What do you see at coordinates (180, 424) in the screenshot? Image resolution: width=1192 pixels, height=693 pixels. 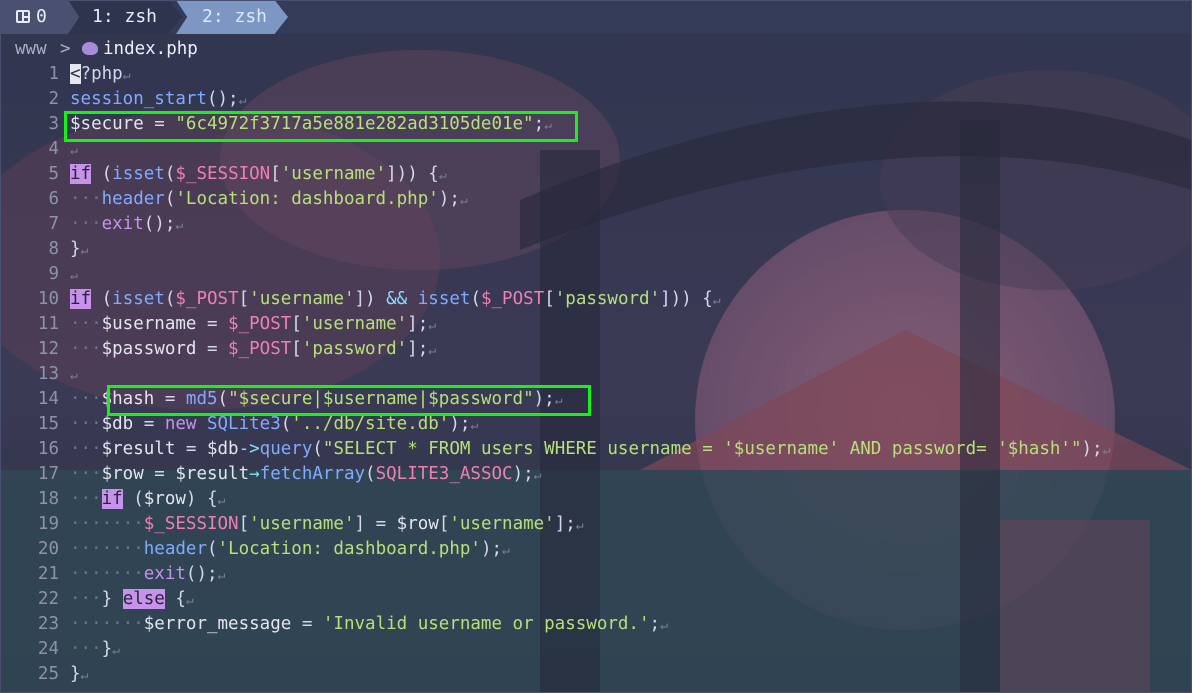 I see `code-token: new` at bounding box center [180, 424].